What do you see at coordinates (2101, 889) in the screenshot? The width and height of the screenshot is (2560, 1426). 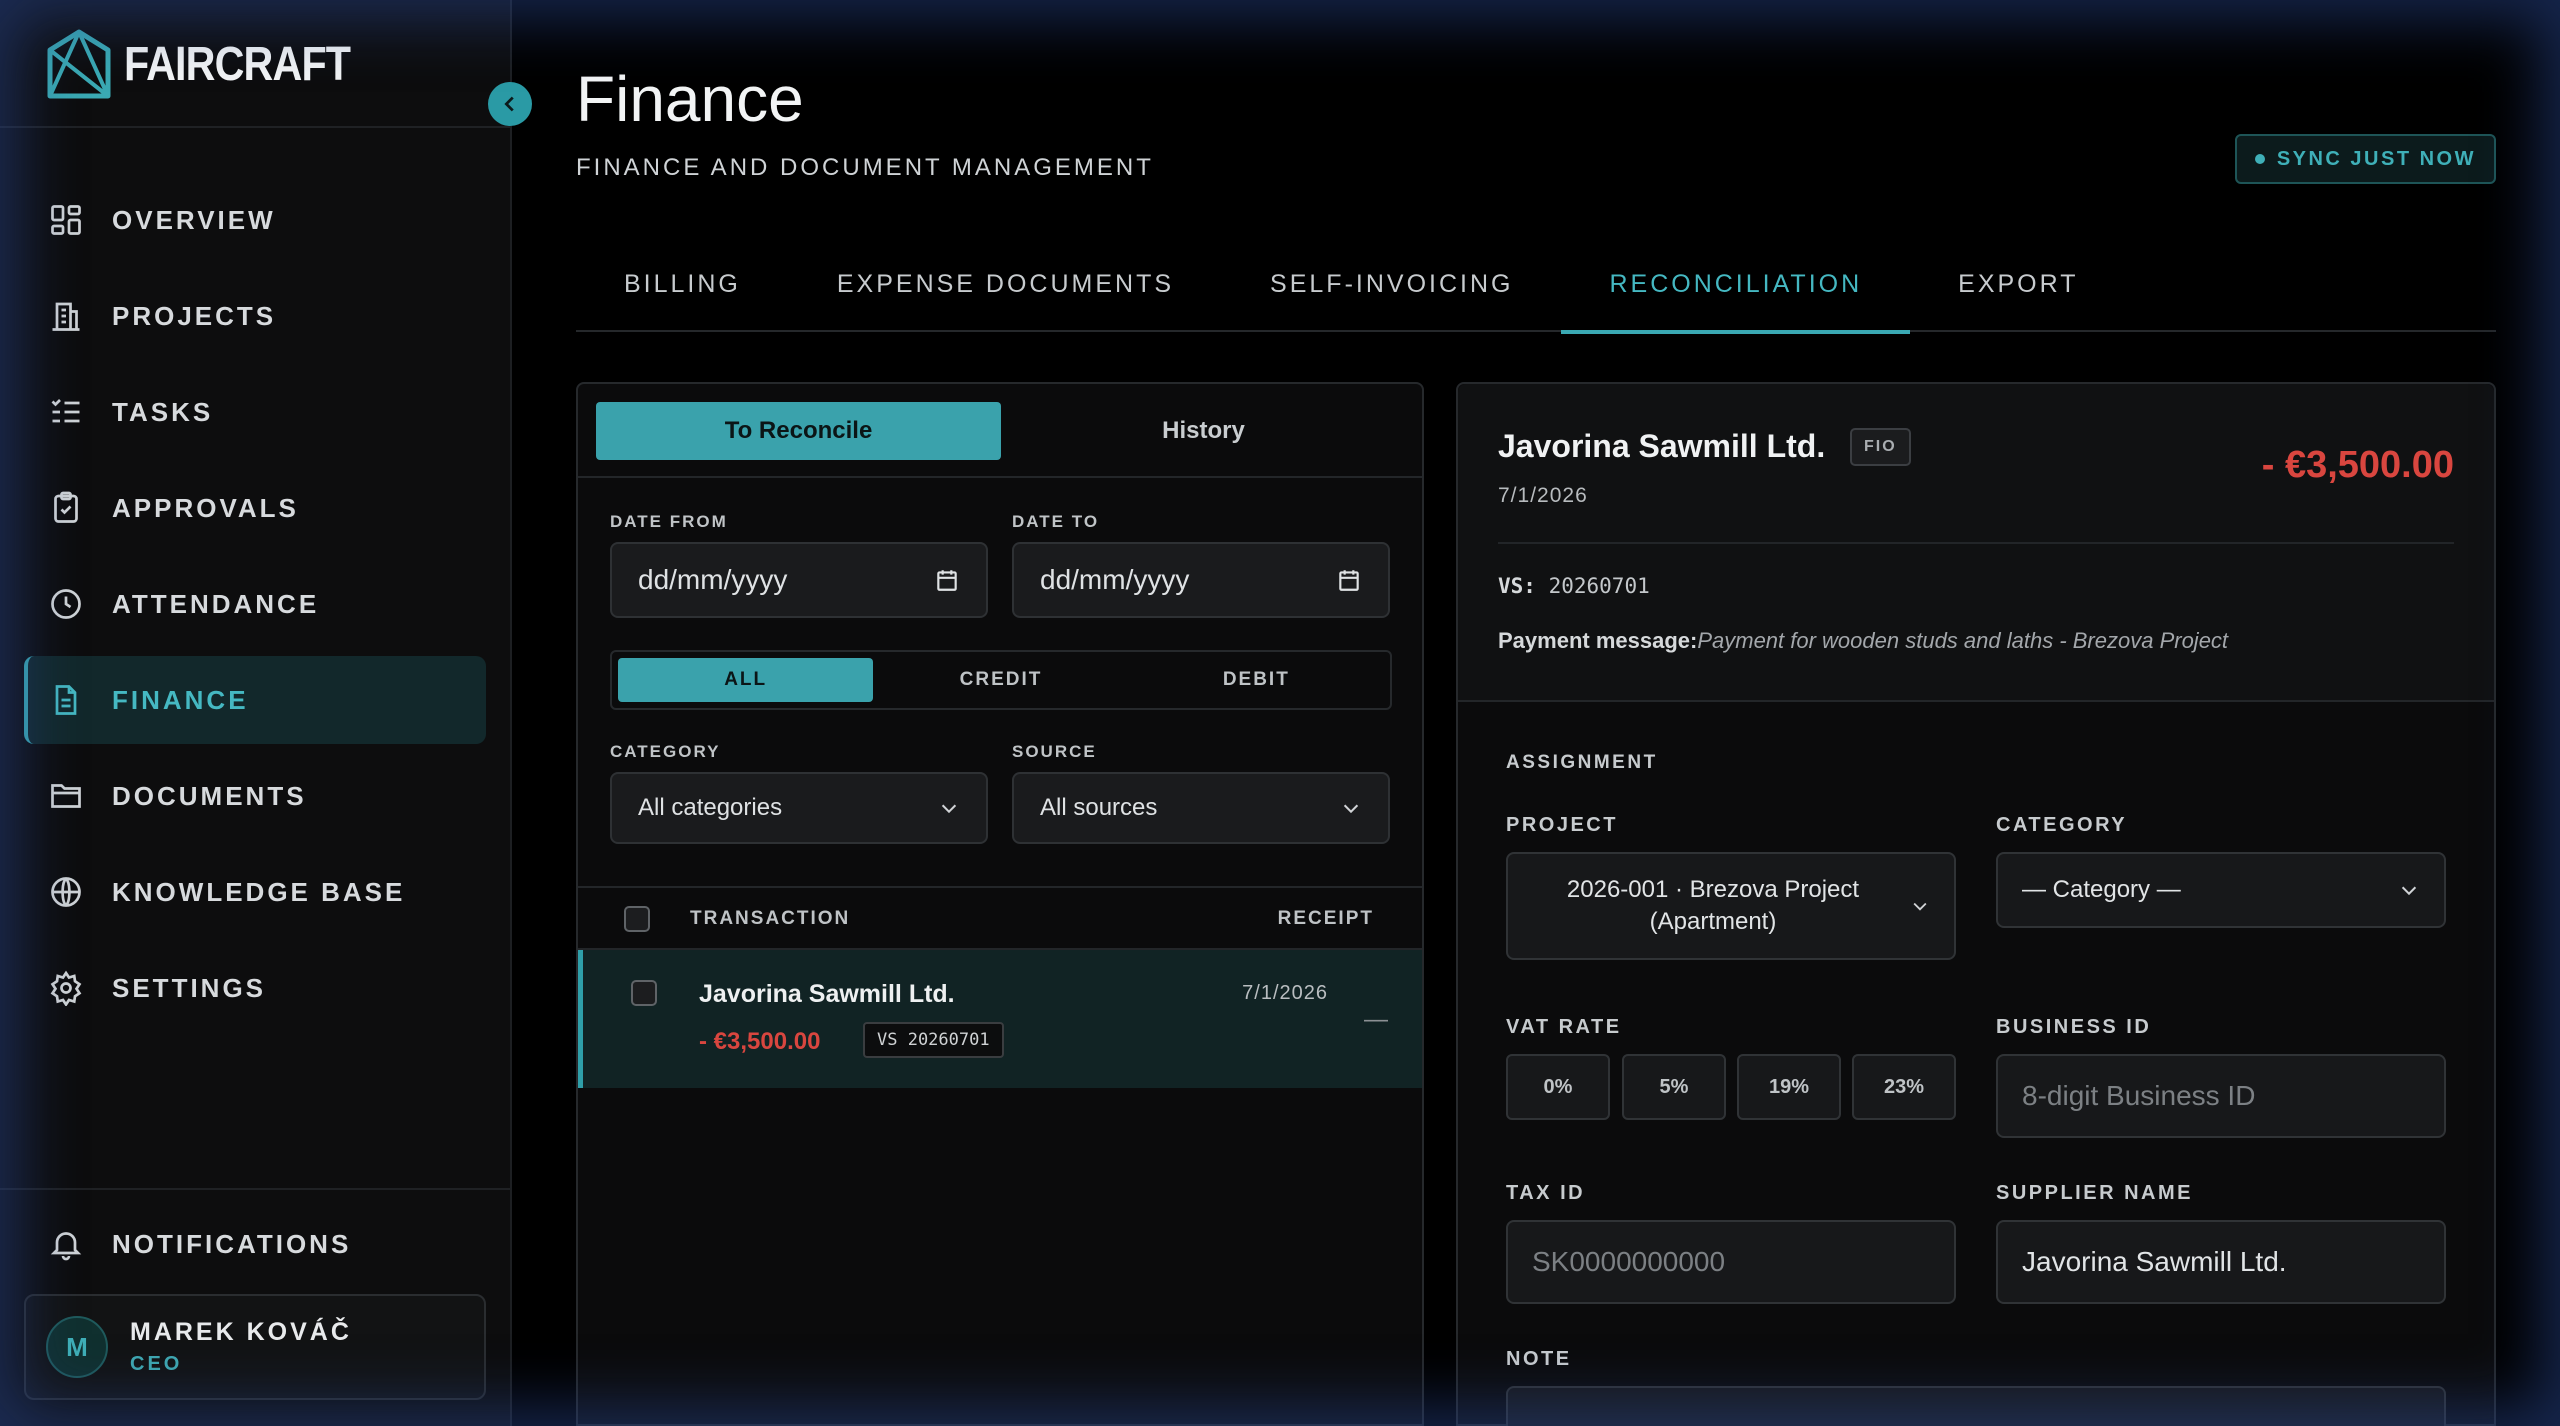 I see `category-value: — Category —` at bounding box center [2101, 889].